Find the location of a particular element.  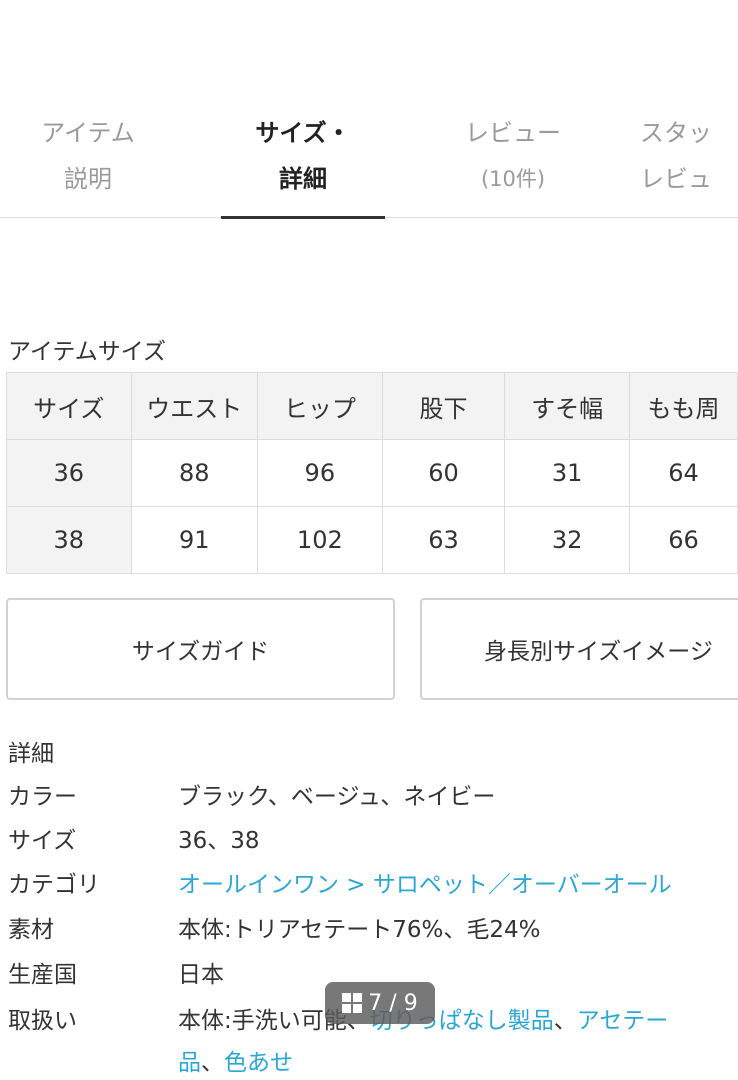

table-cell: 32 is located at coordinates (567, 540).